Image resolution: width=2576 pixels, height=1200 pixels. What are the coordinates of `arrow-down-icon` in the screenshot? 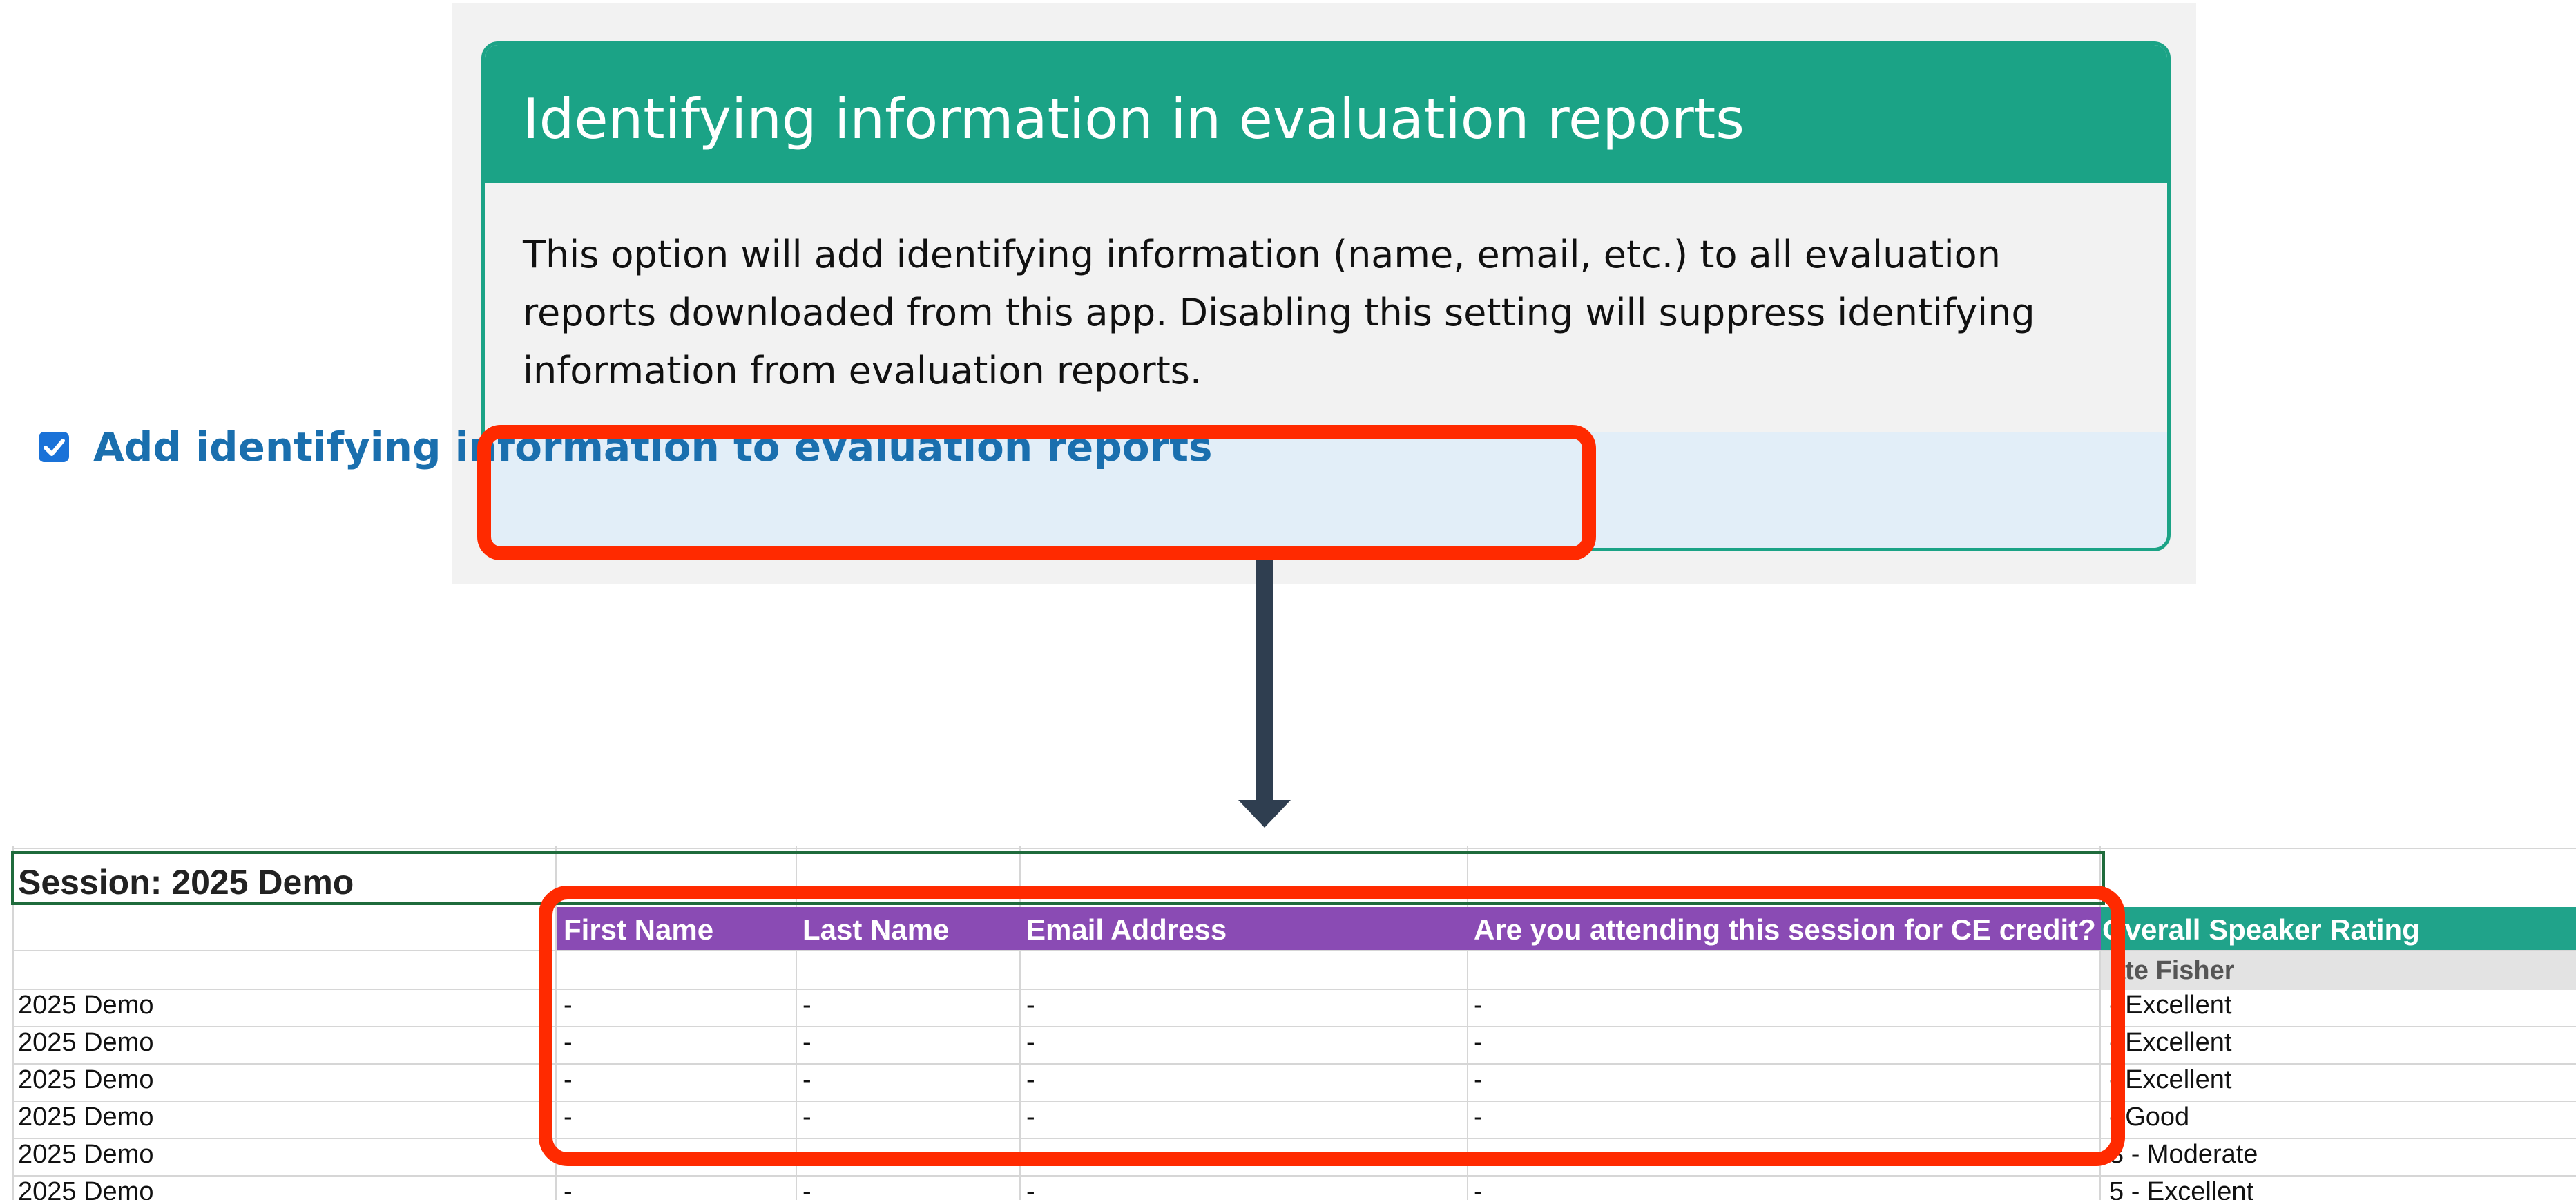 It's located at (1264, 814).